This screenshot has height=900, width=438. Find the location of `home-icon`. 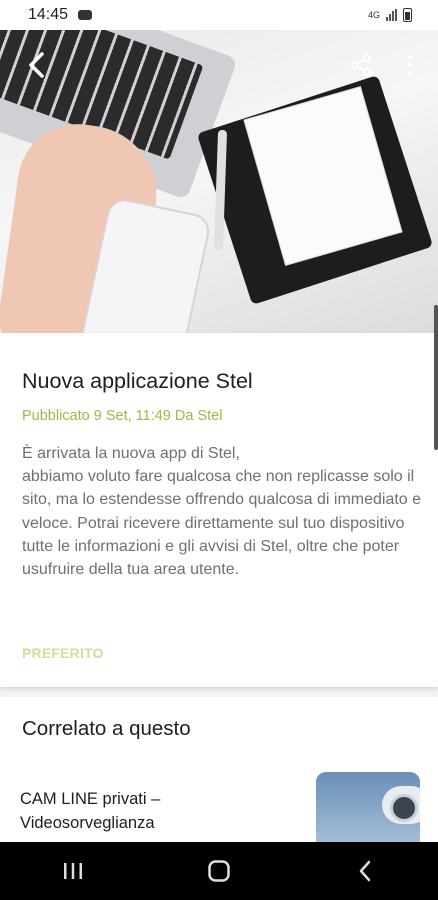

home-icon is located at coordinates (219, 871).